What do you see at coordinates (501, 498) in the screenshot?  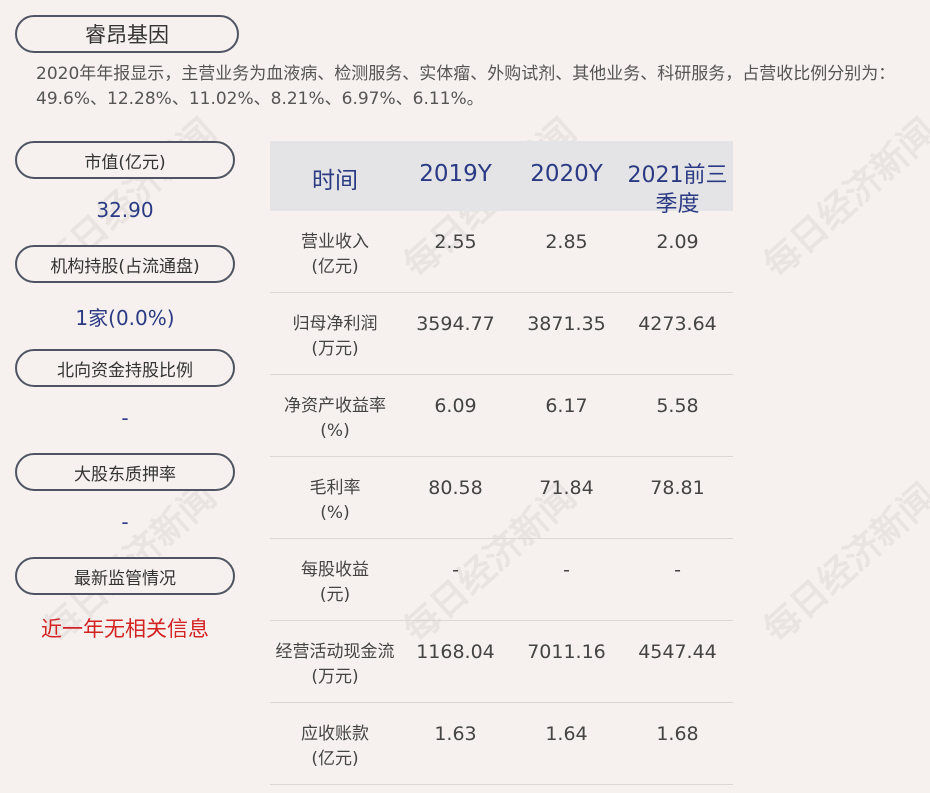 I see `table-row: 毛利率 (%) 80.58 71.84 78.81` at bounding box center [501, 498].